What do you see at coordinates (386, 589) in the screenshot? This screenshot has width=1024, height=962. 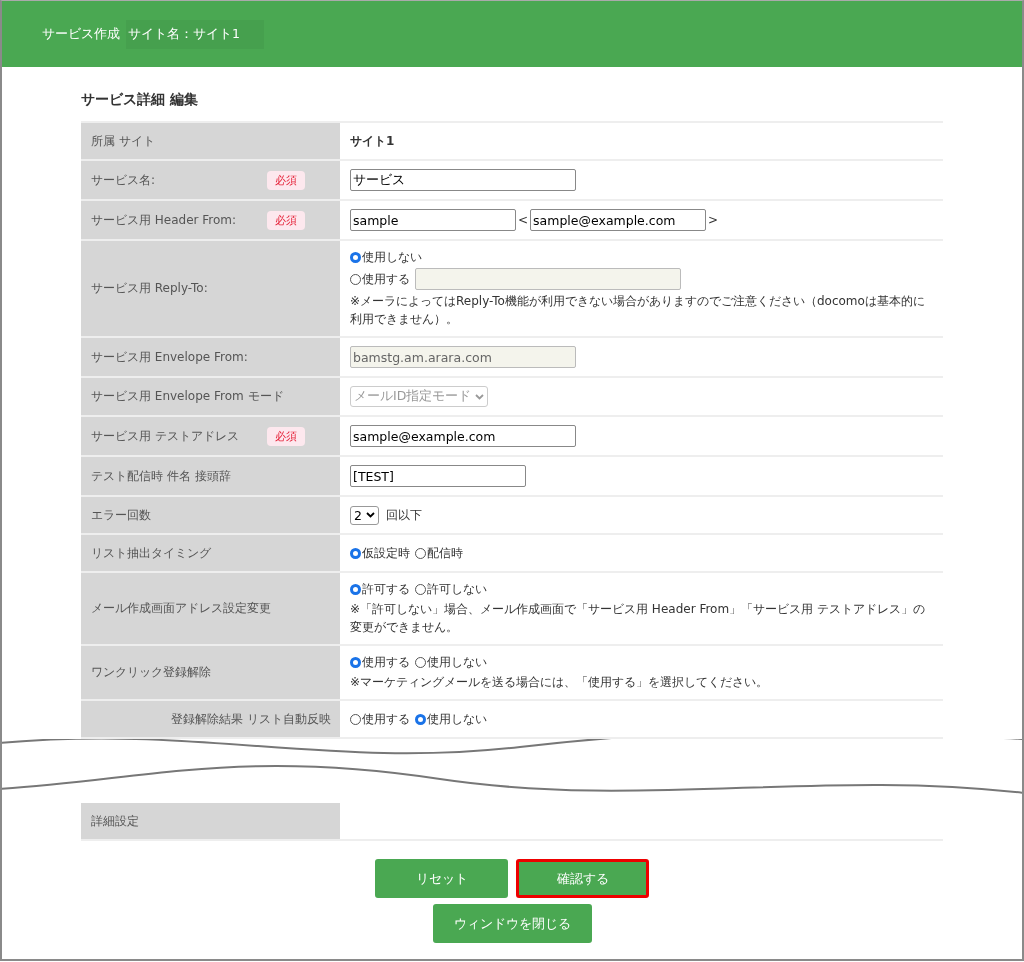 I see `radio-label: 許可する` at bounding box center [386, 589].